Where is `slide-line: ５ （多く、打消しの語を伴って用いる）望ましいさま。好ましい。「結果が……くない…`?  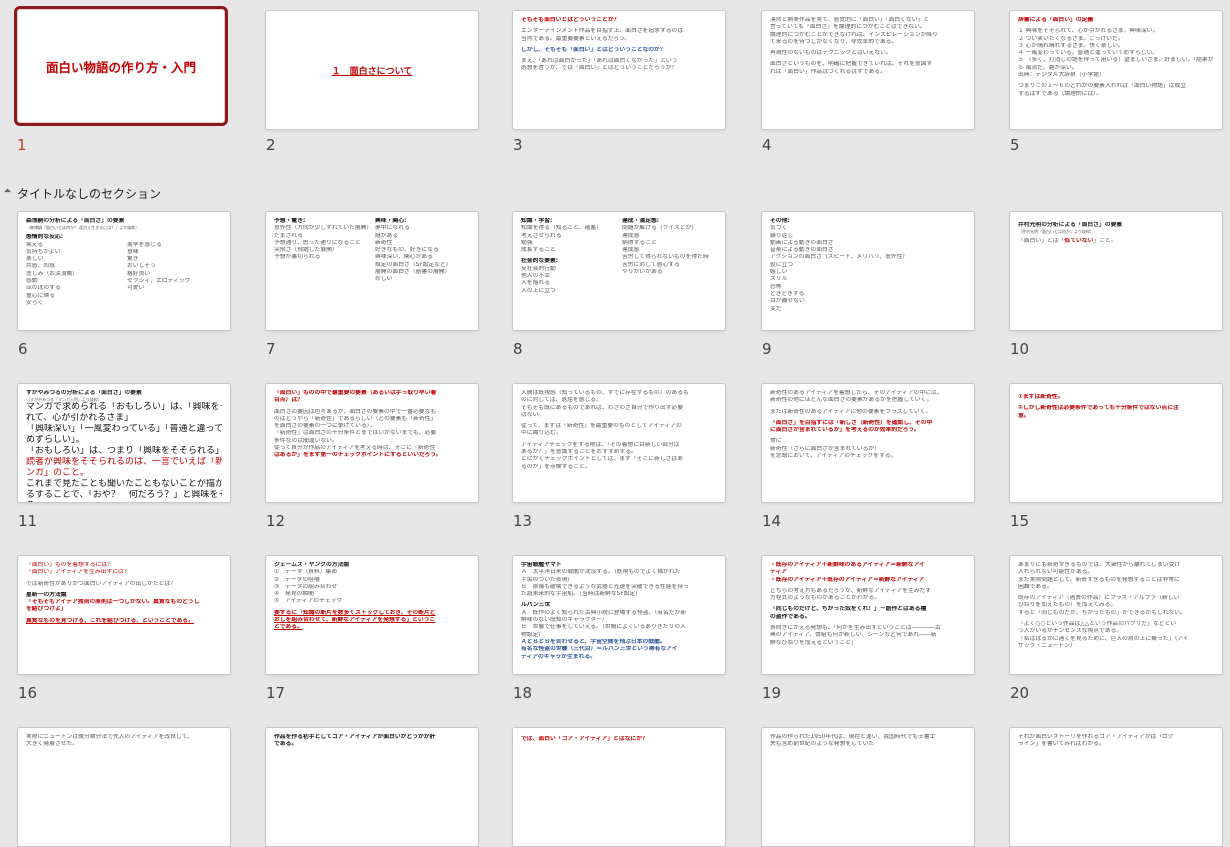
slide-line: ５ （多く、打消しの語を伴って用いる）望ましいさま。好ましい。「結果が……くない… is located at coordinates (1116, 60).